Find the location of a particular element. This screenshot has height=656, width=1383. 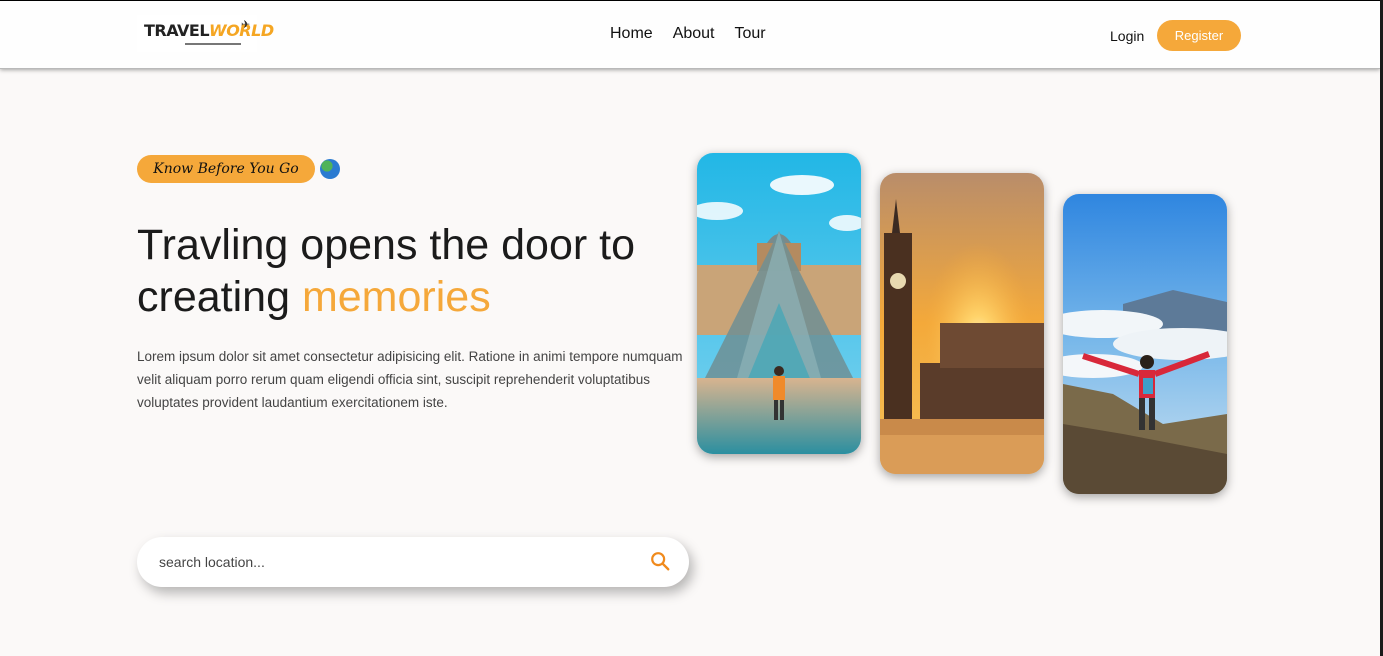

nav-about: About is located at coordinates (694, 34).